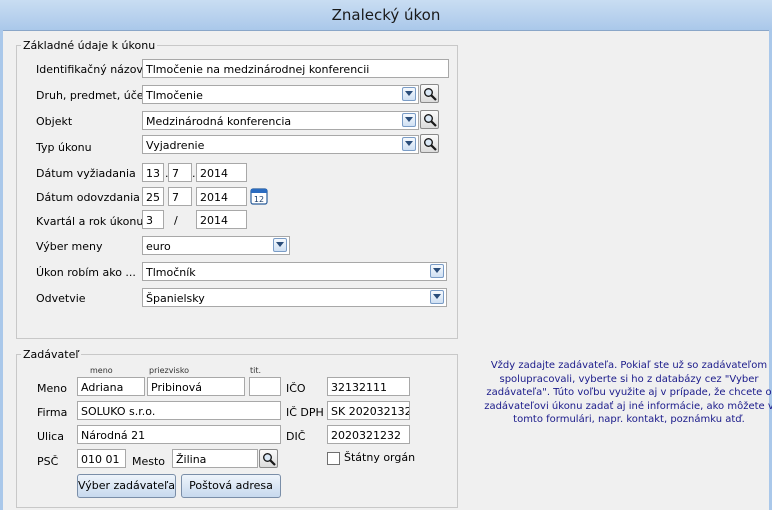 The image size is (772, 510). What do you see at coordinates (48, 461) in the screenshot?
I see `psc-label: PSČ` at bounding box center [48, 461].